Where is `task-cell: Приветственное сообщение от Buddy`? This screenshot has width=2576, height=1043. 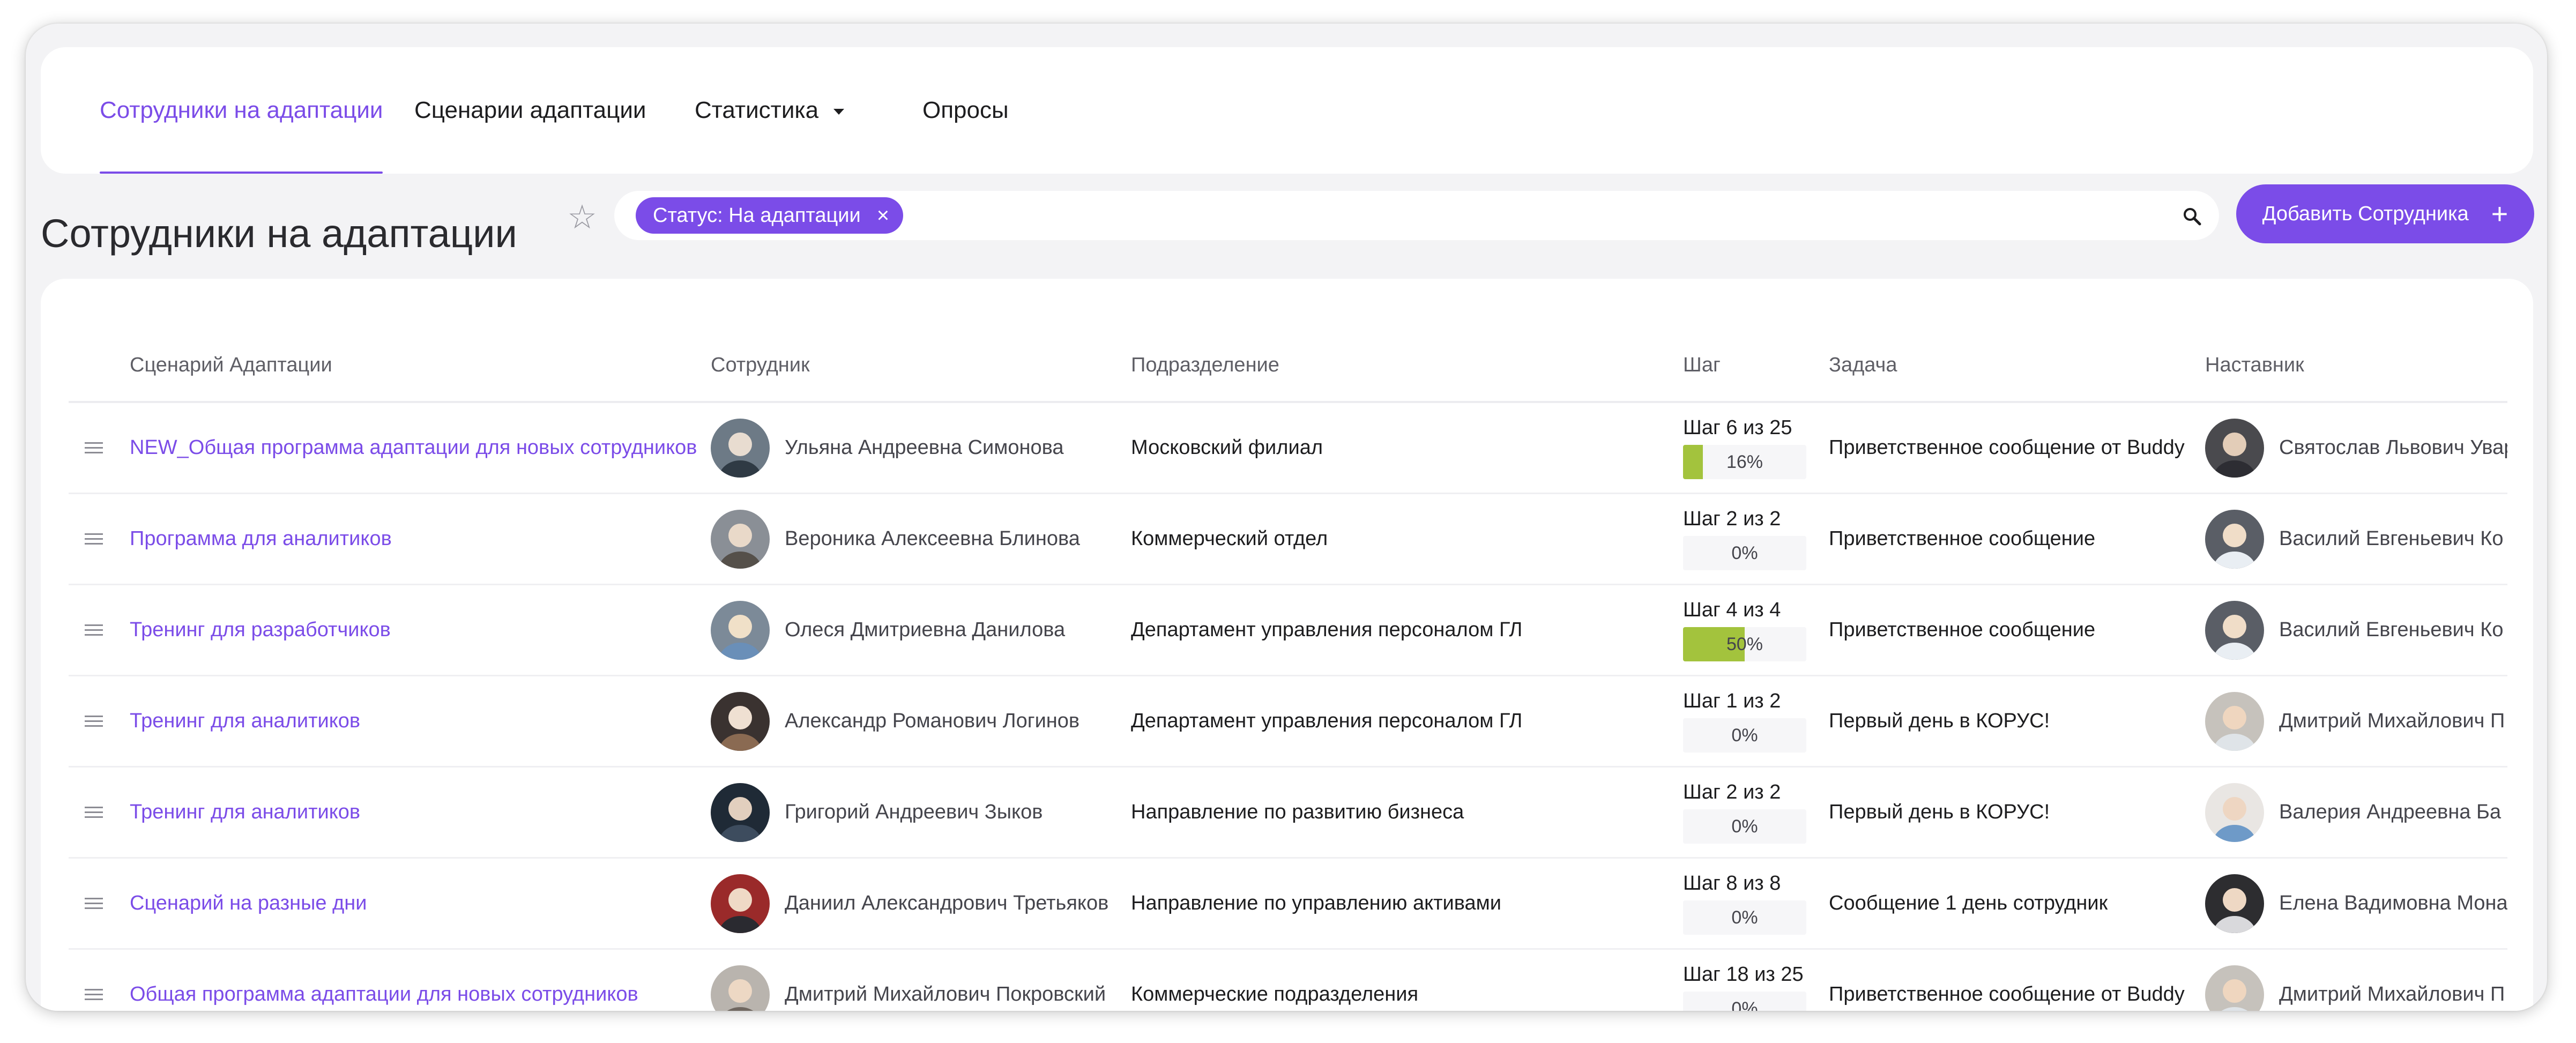 task-cell: Приветственное сообщение от Buddy is located at coordinates (2007, 447).